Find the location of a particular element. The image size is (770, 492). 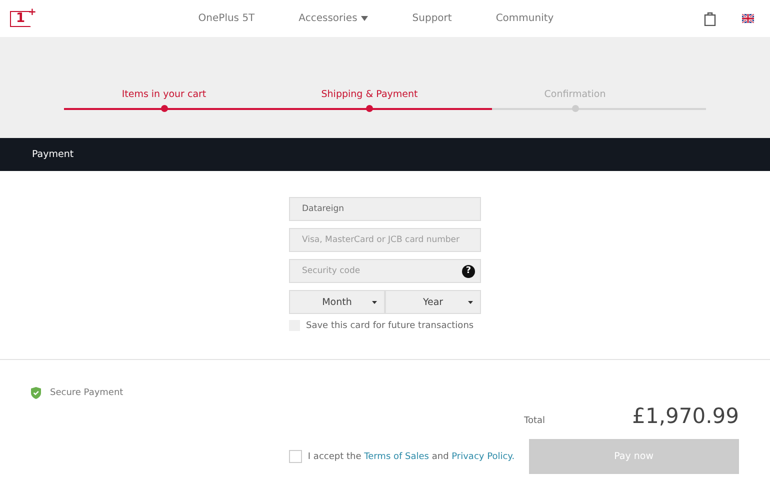

terms-text: I accept the Terms of Sales and Privacy Policy. is located at coordinates (411, 457).